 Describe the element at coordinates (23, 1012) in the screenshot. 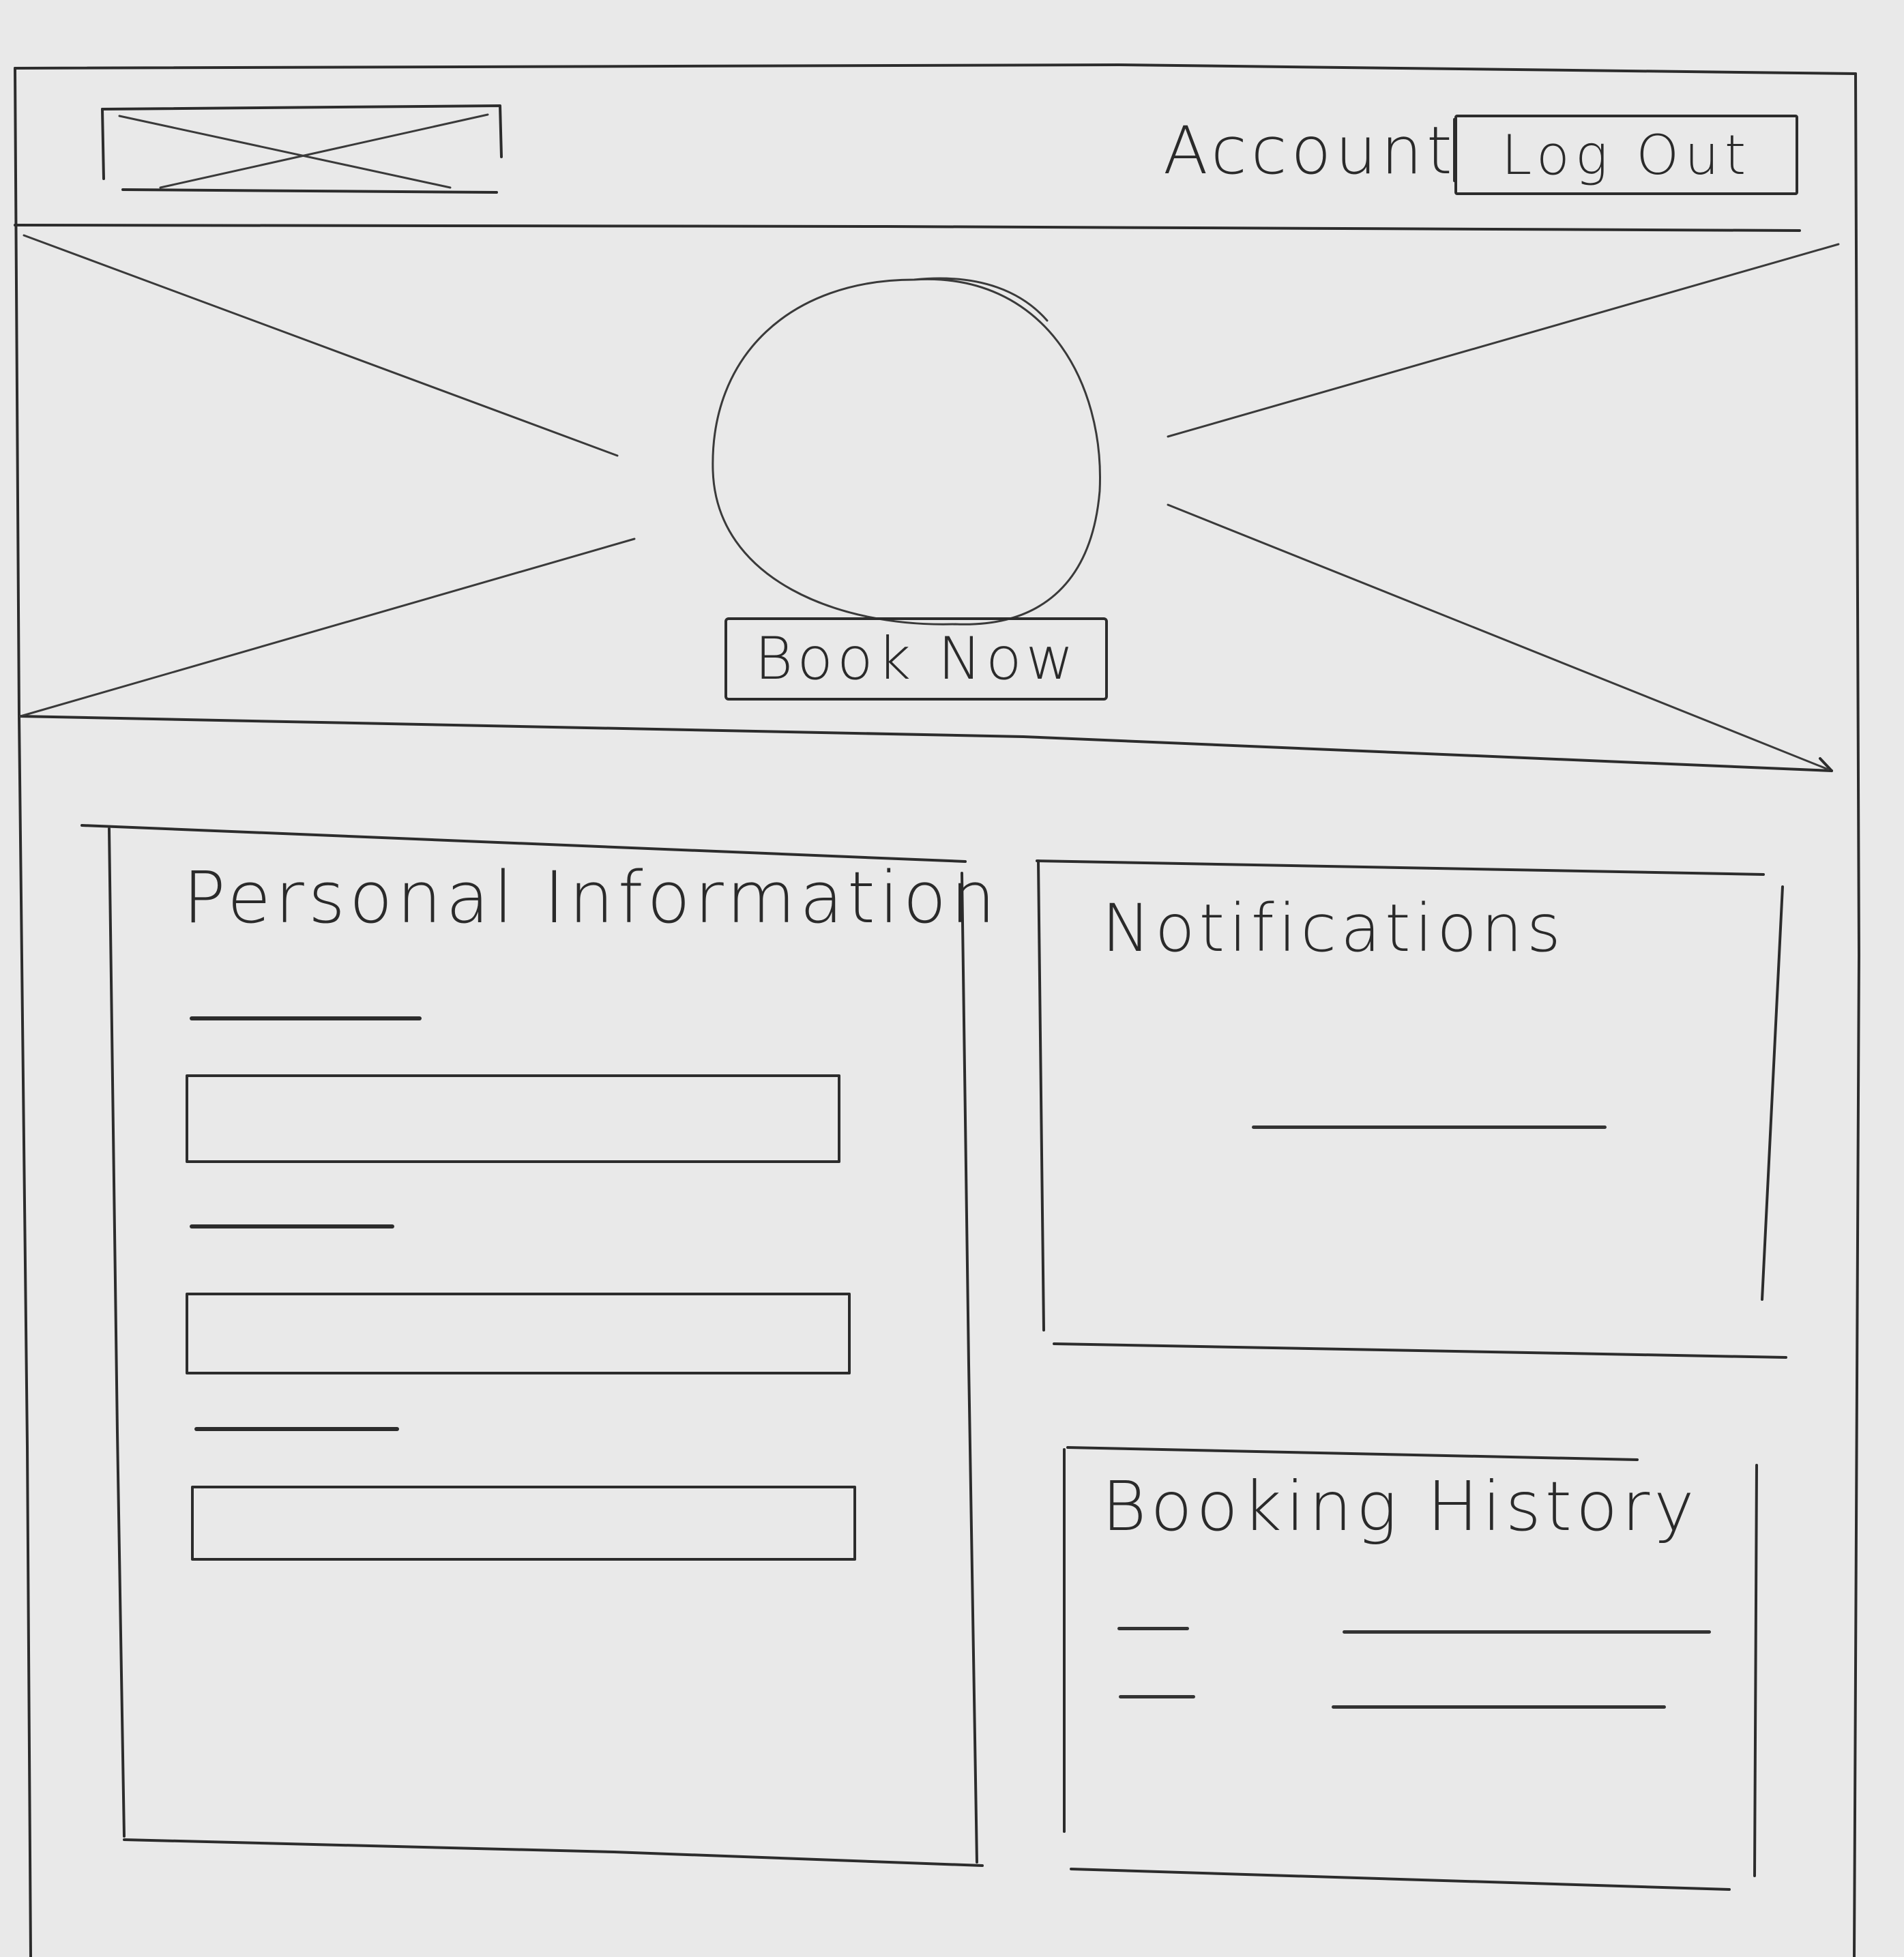

I see `page-border-left` at that location.